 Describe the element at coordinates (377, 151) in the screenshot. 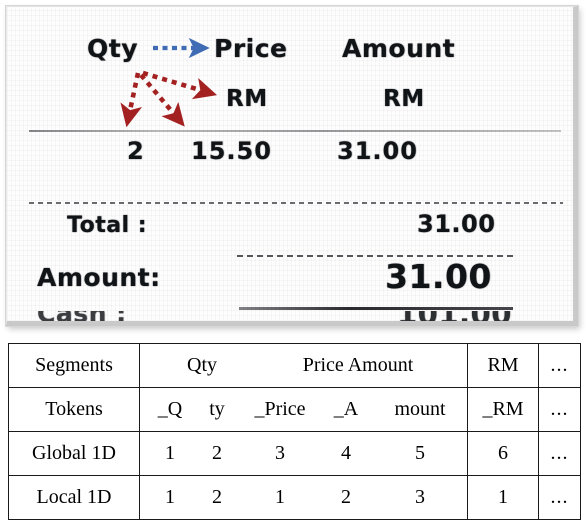

I see `receipt-item-amount: 31.00` at that location.